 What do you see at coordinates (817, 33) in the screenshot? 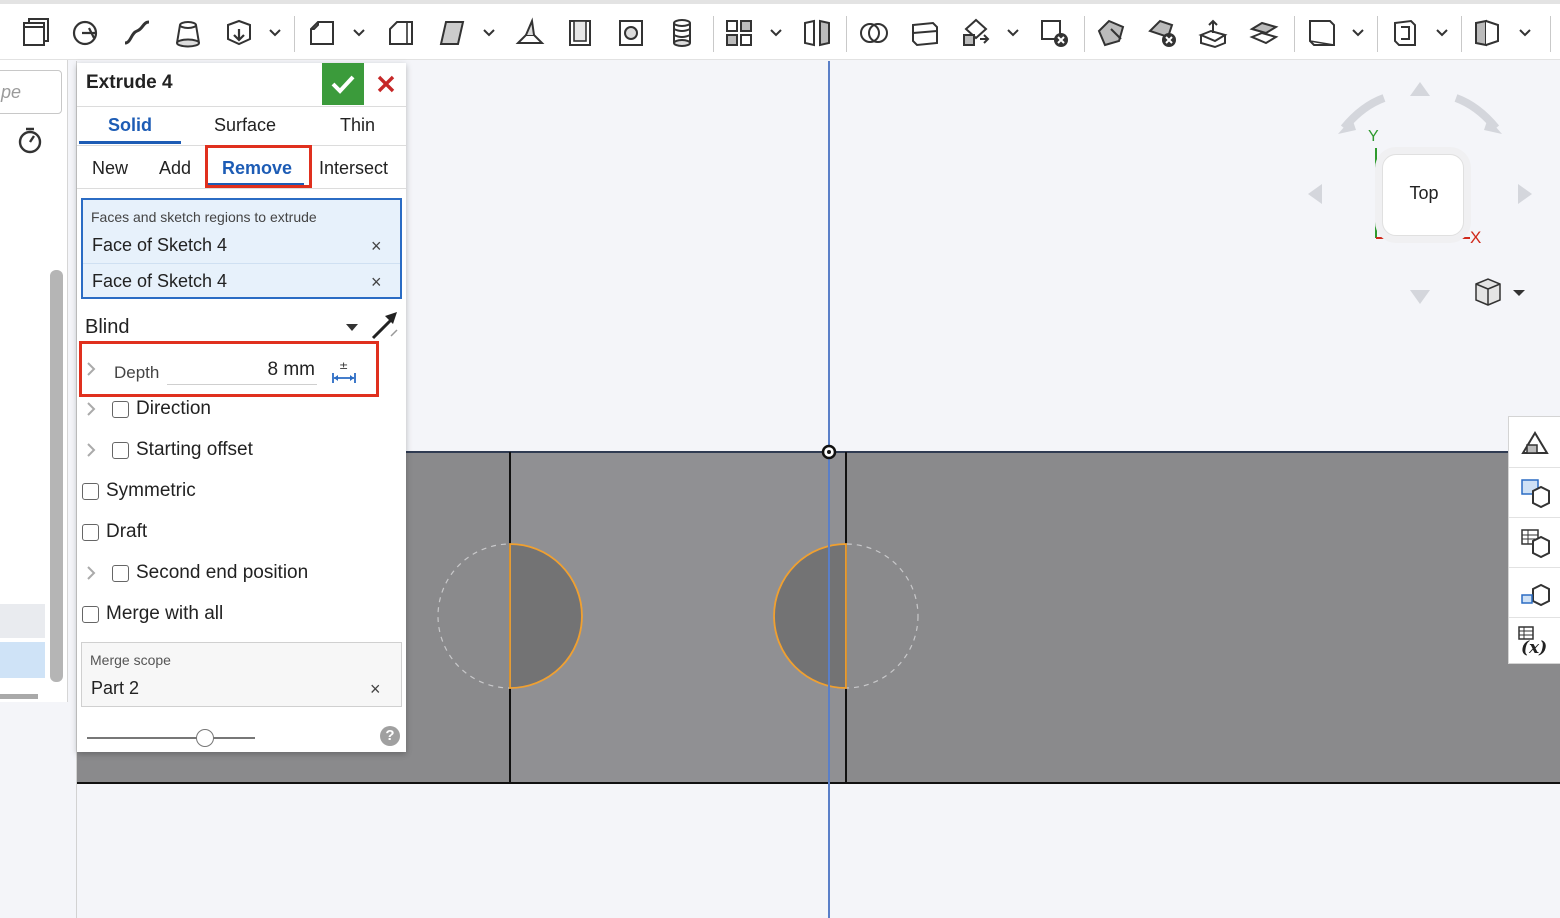
I see `mirror-icon` at bounding box center [817, 33].